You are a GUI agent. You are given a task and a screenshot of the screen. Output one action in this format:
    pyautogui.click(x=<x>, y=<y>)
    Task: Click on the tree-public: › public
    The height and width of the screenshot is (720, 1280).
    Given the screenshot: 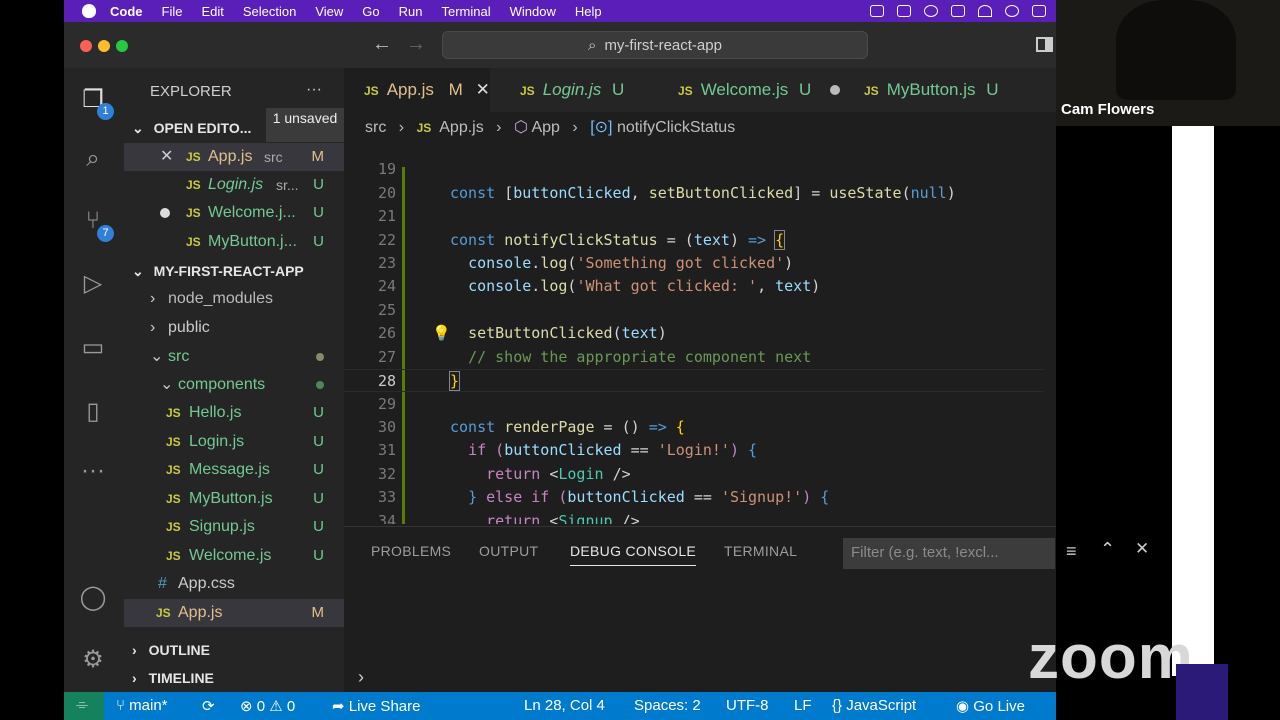 What is the action you would take?
    pyautogui.click(x=234, y=328)
    